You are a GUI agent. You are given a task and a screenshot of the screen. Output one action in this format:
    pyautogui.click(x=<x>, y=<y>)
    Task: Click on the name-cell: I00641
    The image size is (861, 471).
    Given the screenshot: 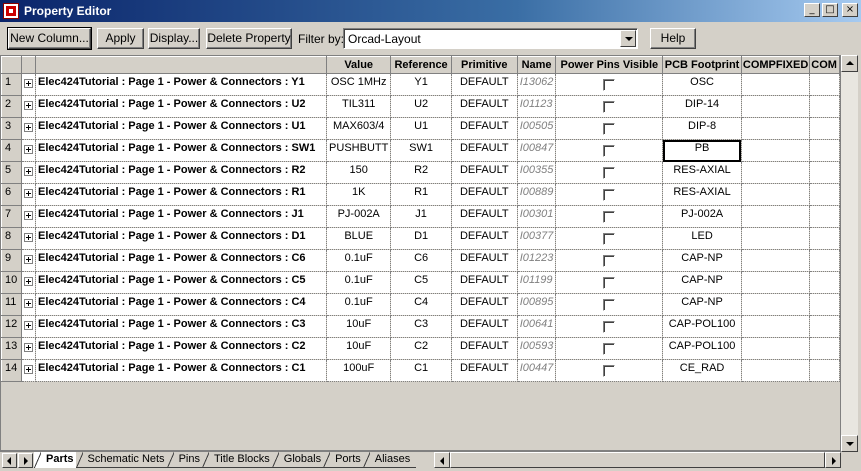 What is the action you would take?
    pyautogui.click(x=537, y=326)
    